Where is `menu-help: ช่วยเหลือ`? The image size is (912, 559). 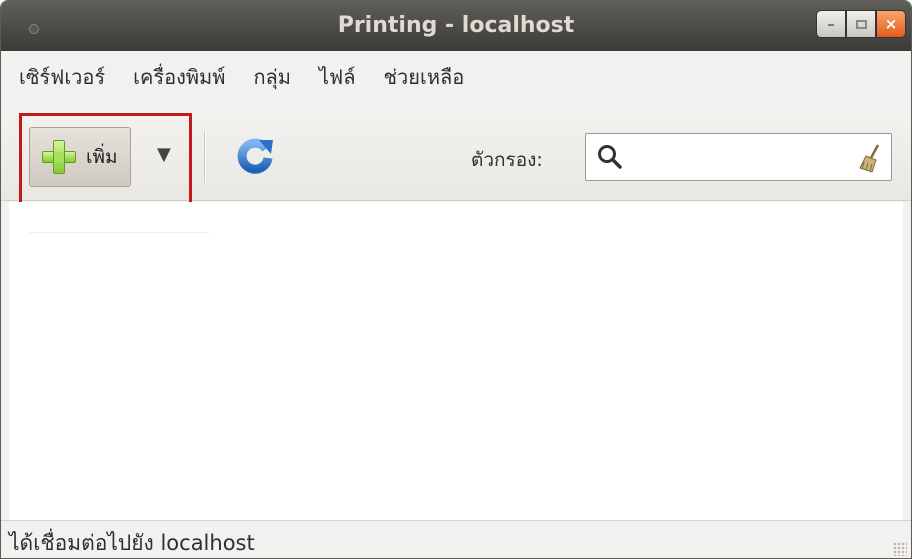 menu-help: ช่วยเหลือ is located at coordinates (423, 77).